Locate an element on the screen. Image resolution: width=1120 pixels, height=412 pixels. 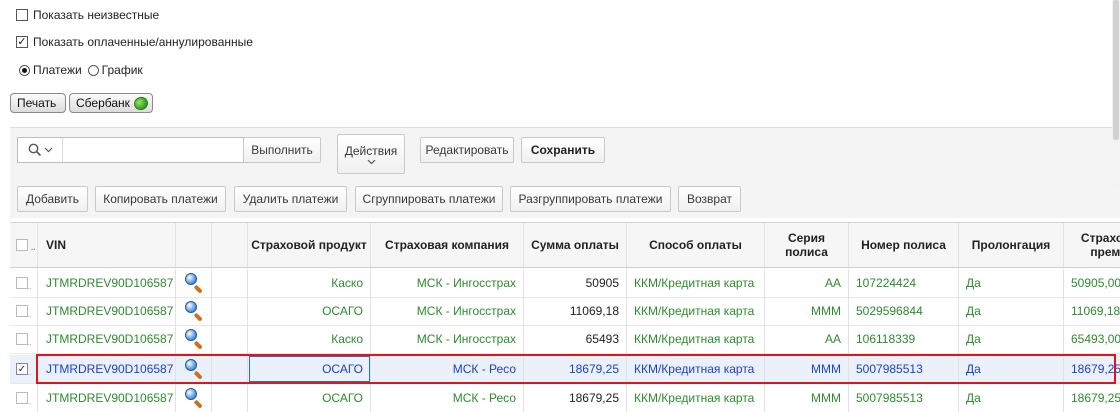
show-paid-option: ✓ Показать оплаченные/аннулированные is located at coordinates (134, 42).